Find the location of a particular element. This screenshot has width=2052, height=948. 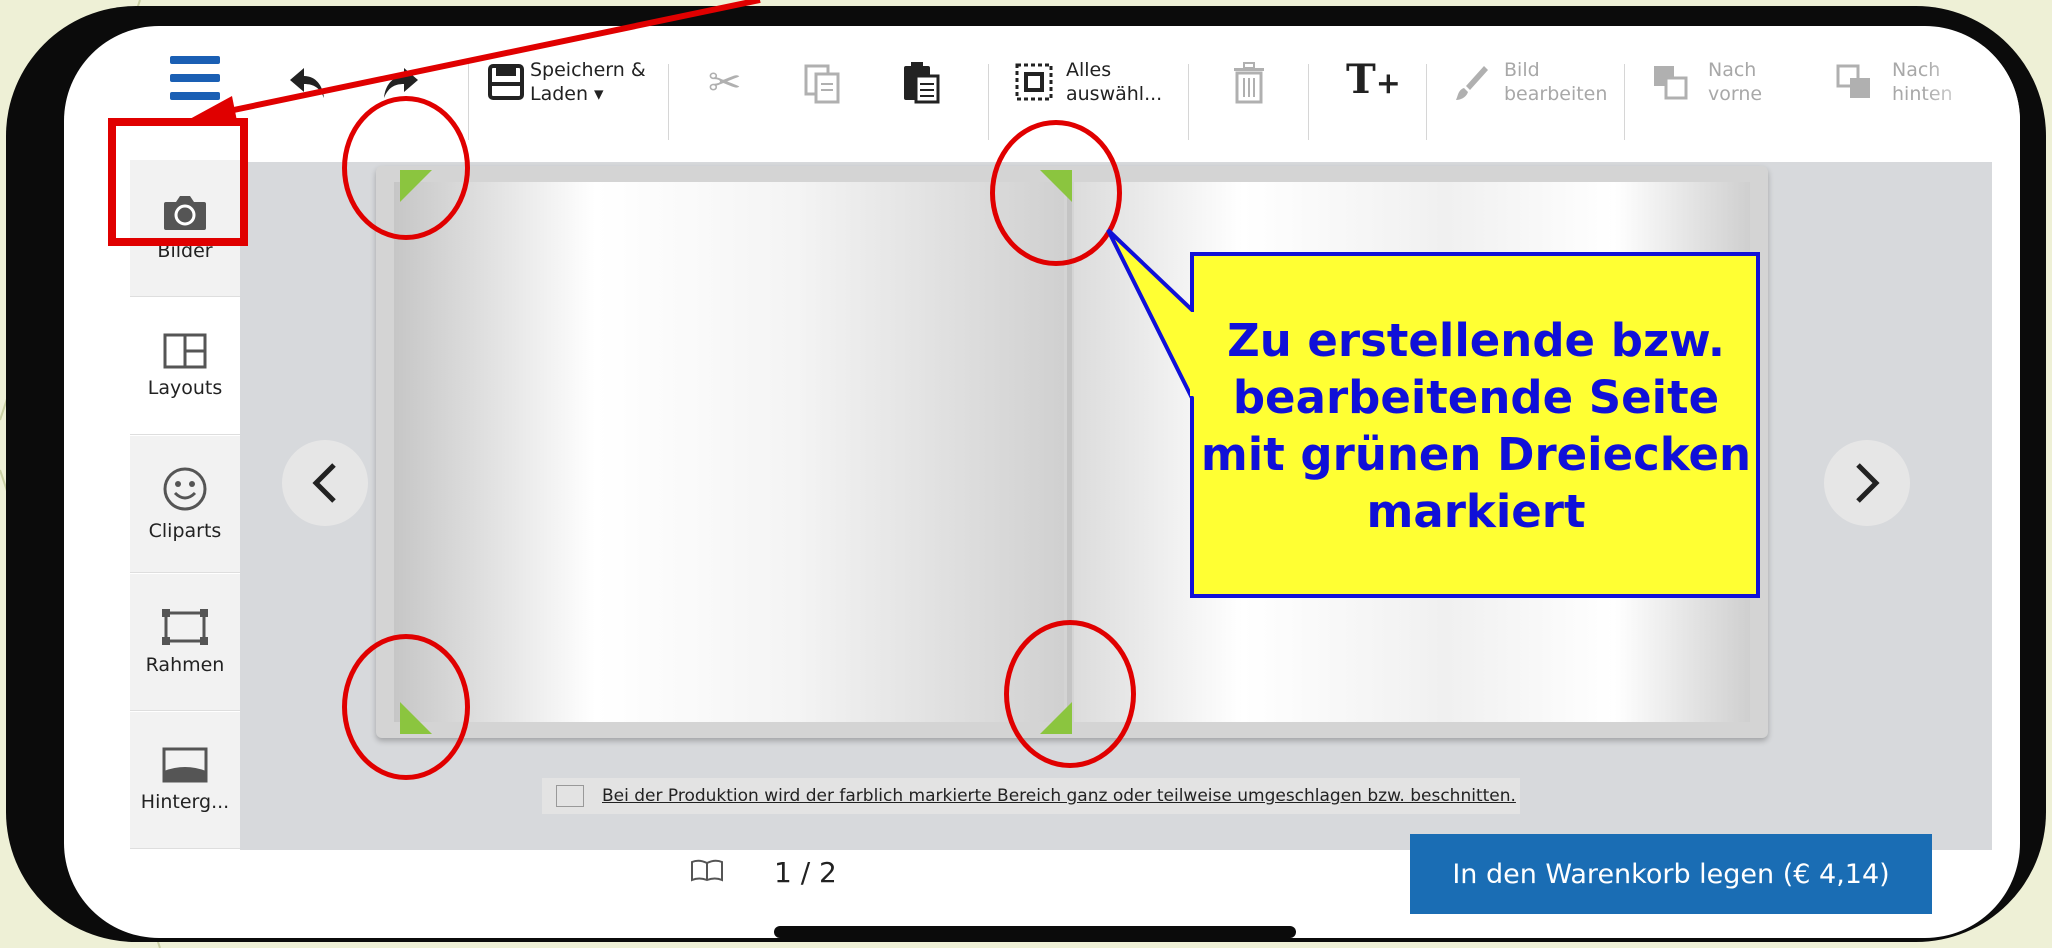

callout-line-3: mit grünen Dreiecken is located at coordinates (1476, 454).